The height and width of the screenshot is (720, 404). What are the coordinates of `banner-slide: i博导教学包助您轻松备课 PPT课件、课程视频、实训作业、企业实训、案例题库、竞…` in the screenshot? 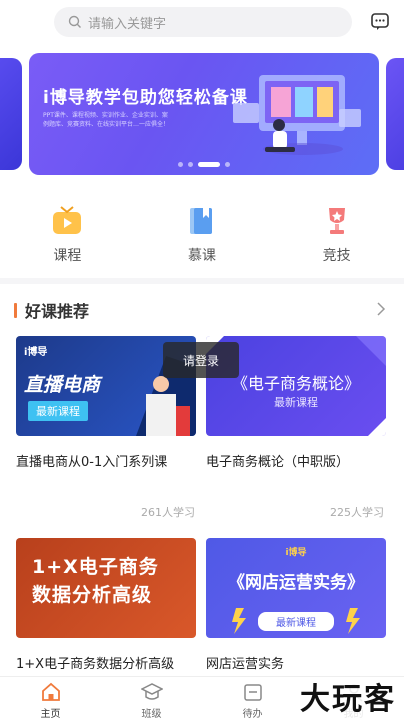 It's located at (204, 114).